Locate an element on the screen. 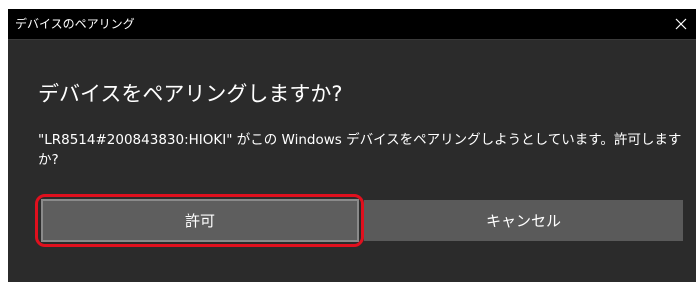 The image size is (696, 282). close-icon is located at coordinates (681, 24).